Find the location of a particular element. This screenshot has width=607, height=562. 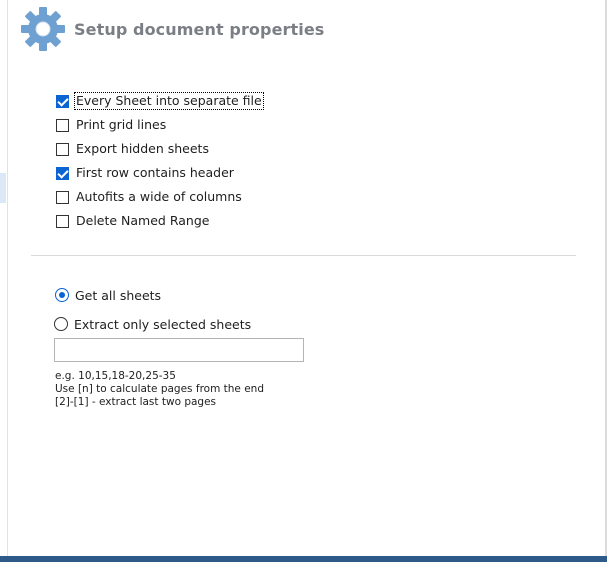

option-label: Export hidden sheets is located at coordinates (142, 148).